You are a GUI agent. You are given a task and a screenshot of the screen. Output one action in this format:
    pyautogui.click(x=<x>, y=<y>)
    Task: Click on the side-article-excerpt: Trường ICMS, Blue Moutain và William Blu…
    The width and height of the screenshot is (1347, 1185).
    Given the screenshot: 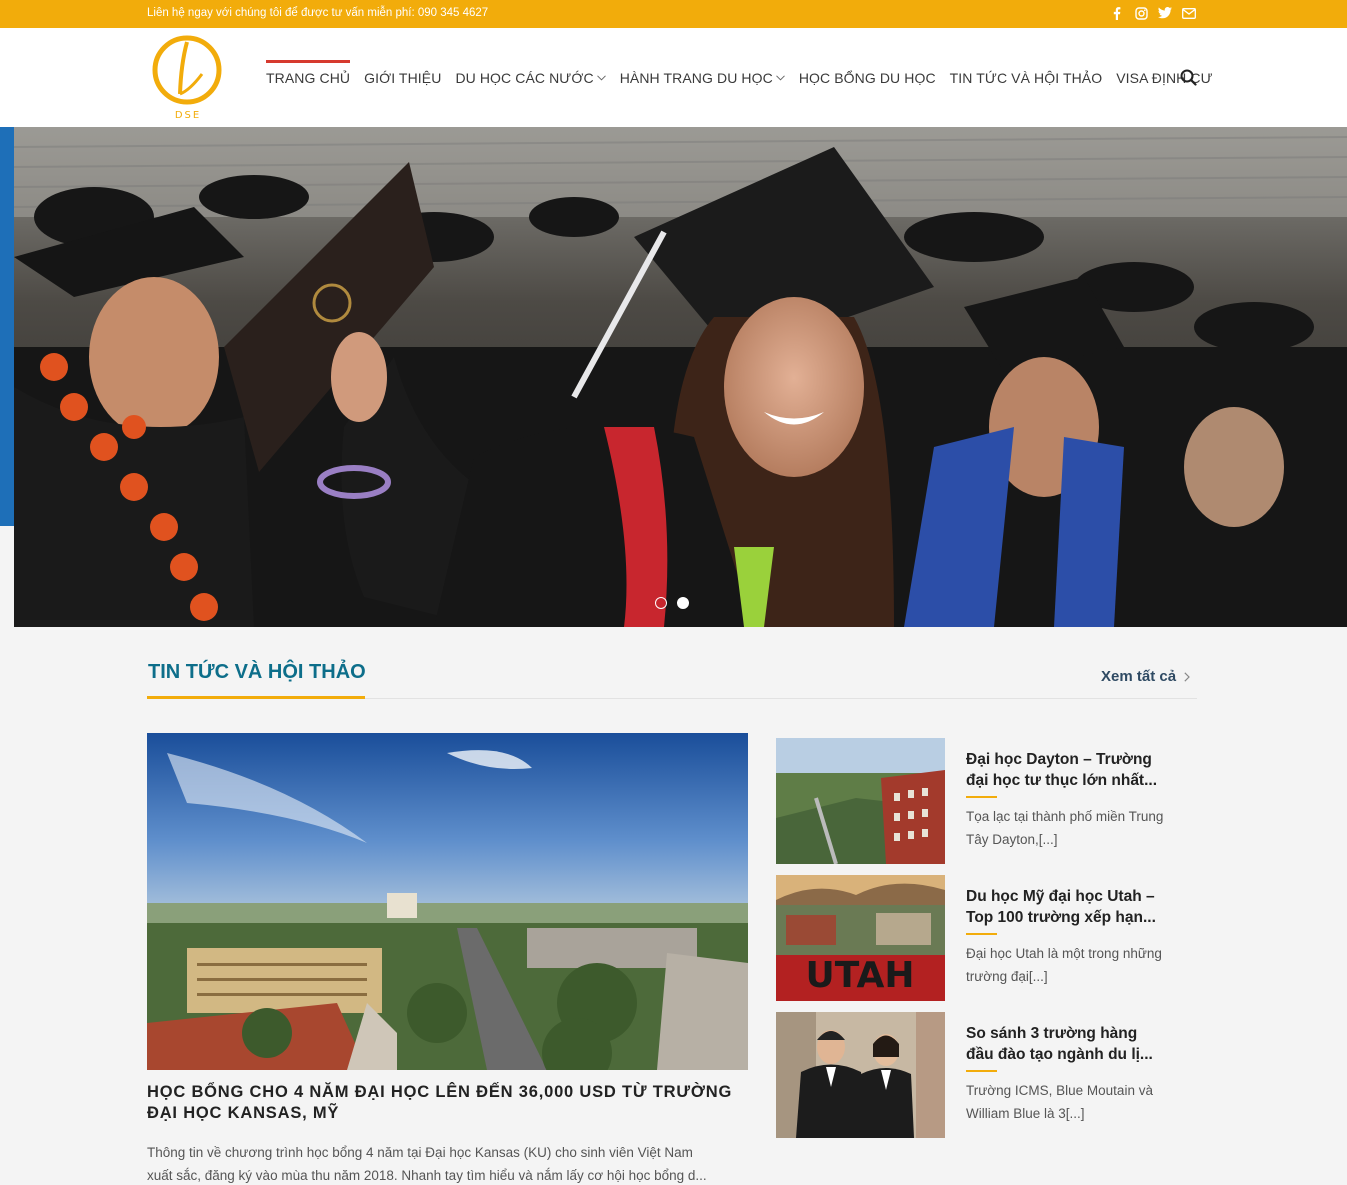 What is the action you would take?
    pyautogui.click(x=1059, y=1102)
    